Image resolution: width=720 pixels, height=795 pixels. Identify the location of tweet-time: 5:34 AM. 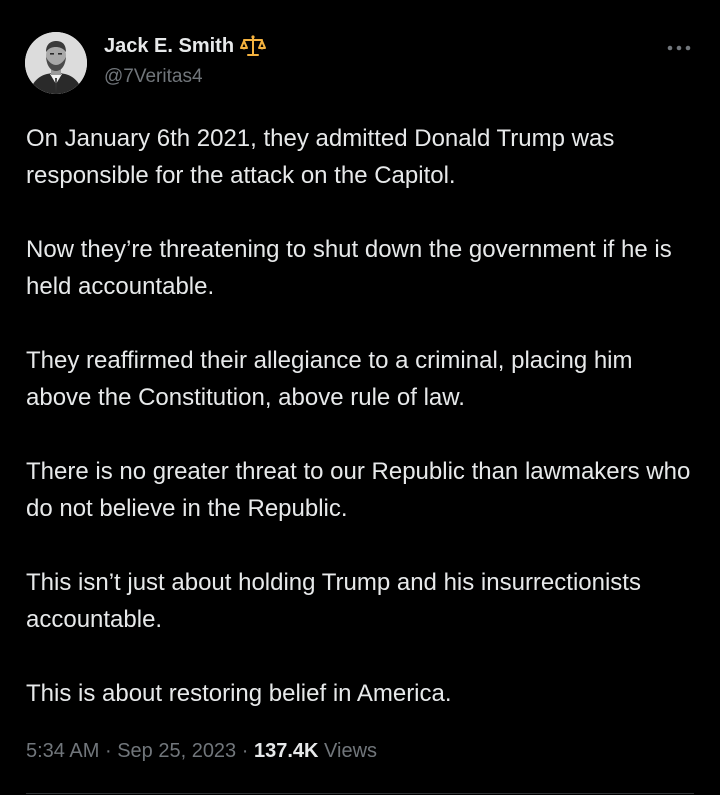
(62, 751).